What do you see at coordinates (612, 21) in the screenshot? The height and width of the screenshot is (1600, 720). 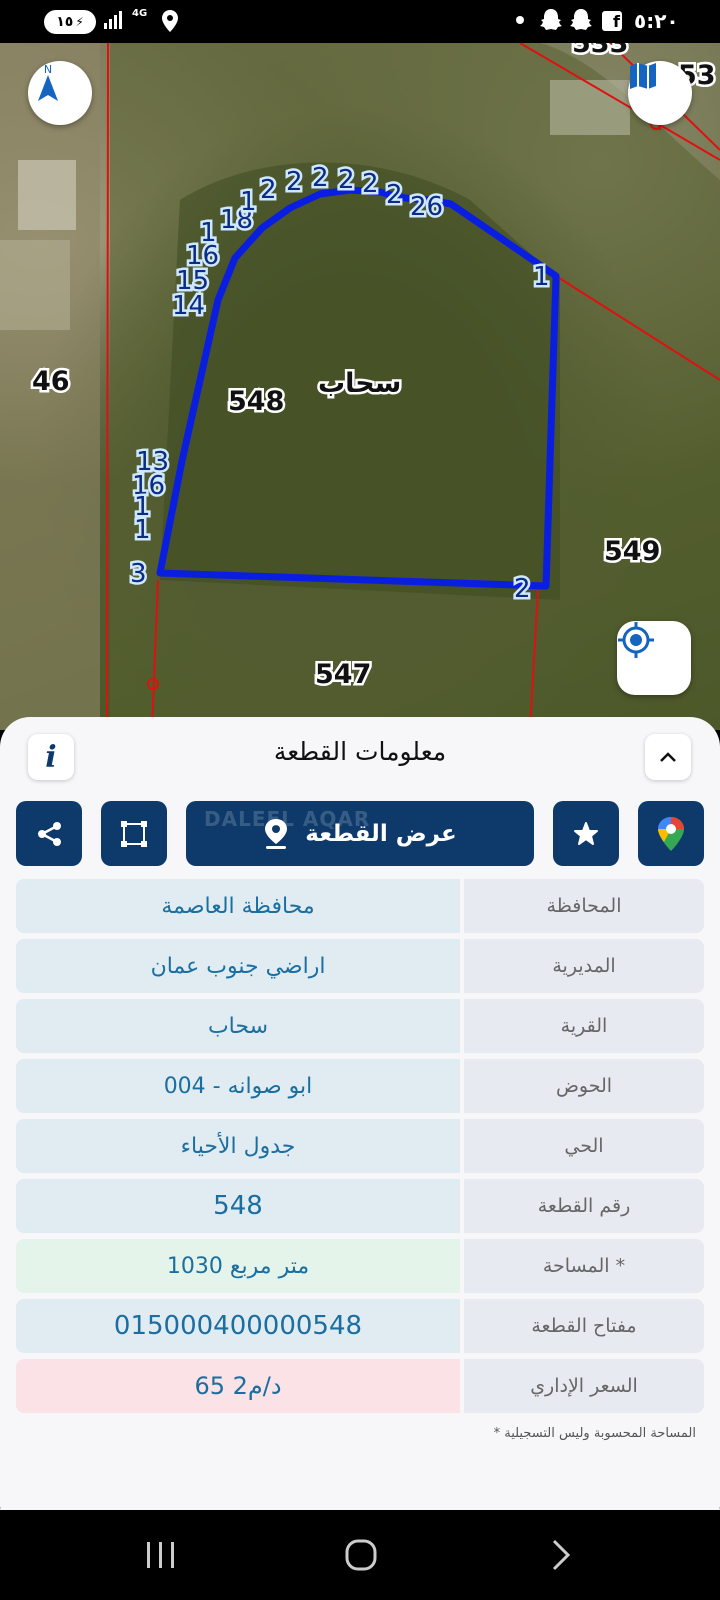 I see `facebook-icon: f` at bounding box center [612, 21].